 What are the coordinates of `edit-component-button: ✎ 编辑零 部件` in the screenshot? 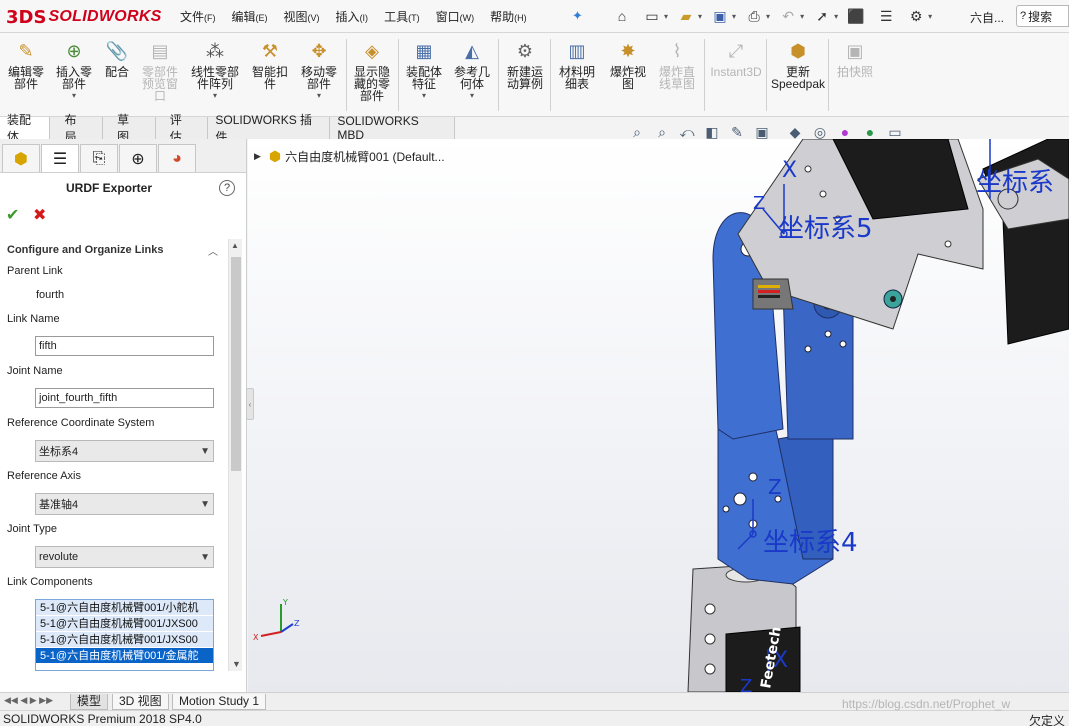 It's located at (26, 77).